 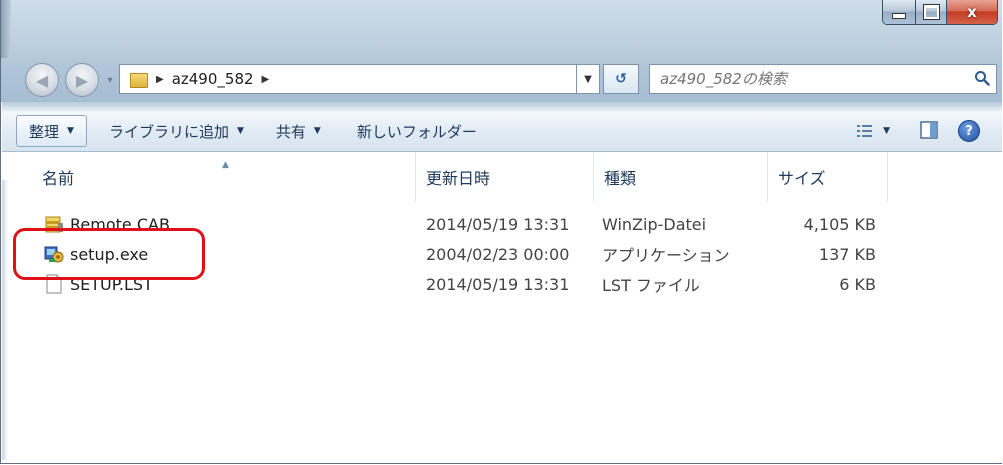 I want to click on chevron-down-icon: ▾, so click(x=110, y=80).